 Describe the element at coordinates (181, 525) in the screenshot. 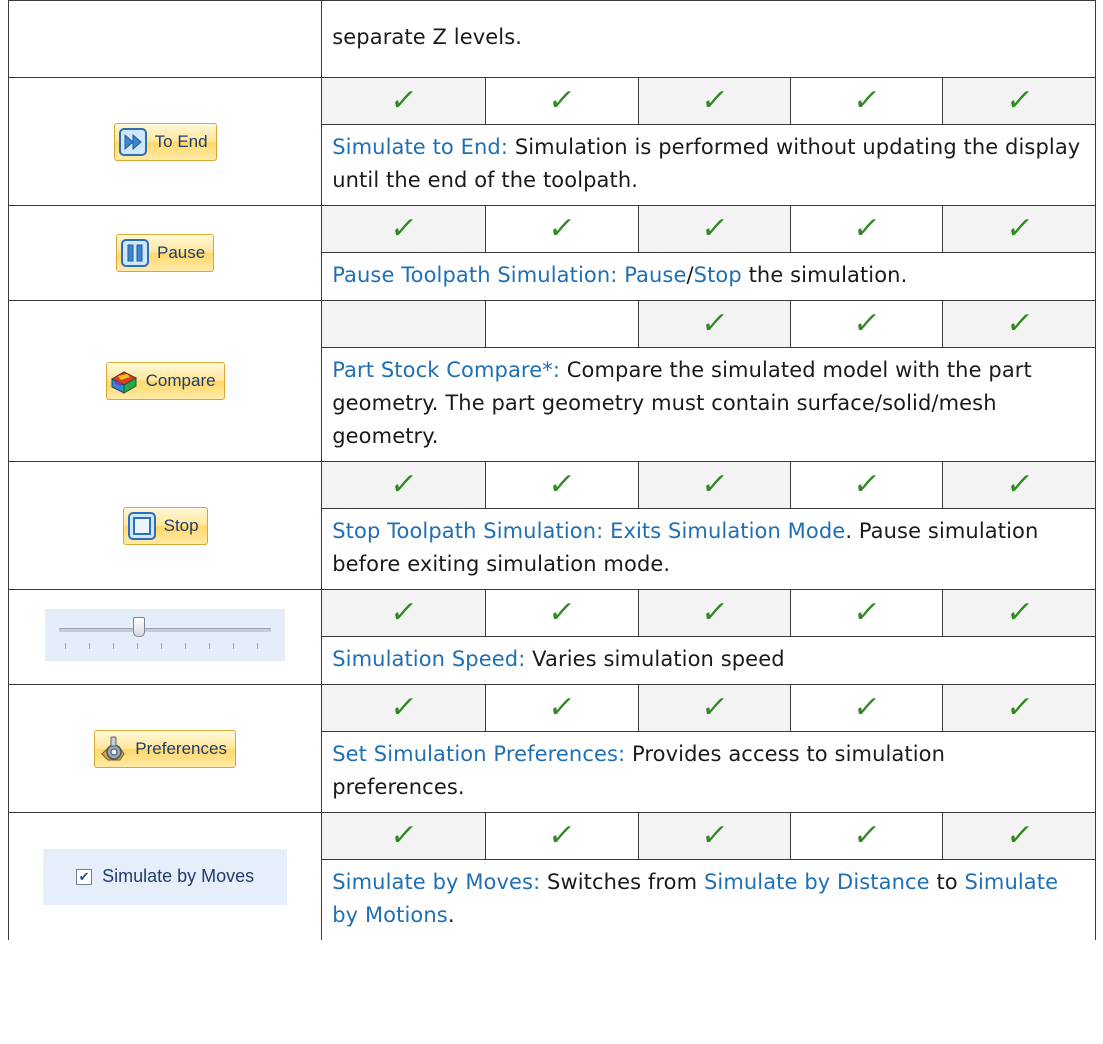

I see `stop-label: Stop` at that location.